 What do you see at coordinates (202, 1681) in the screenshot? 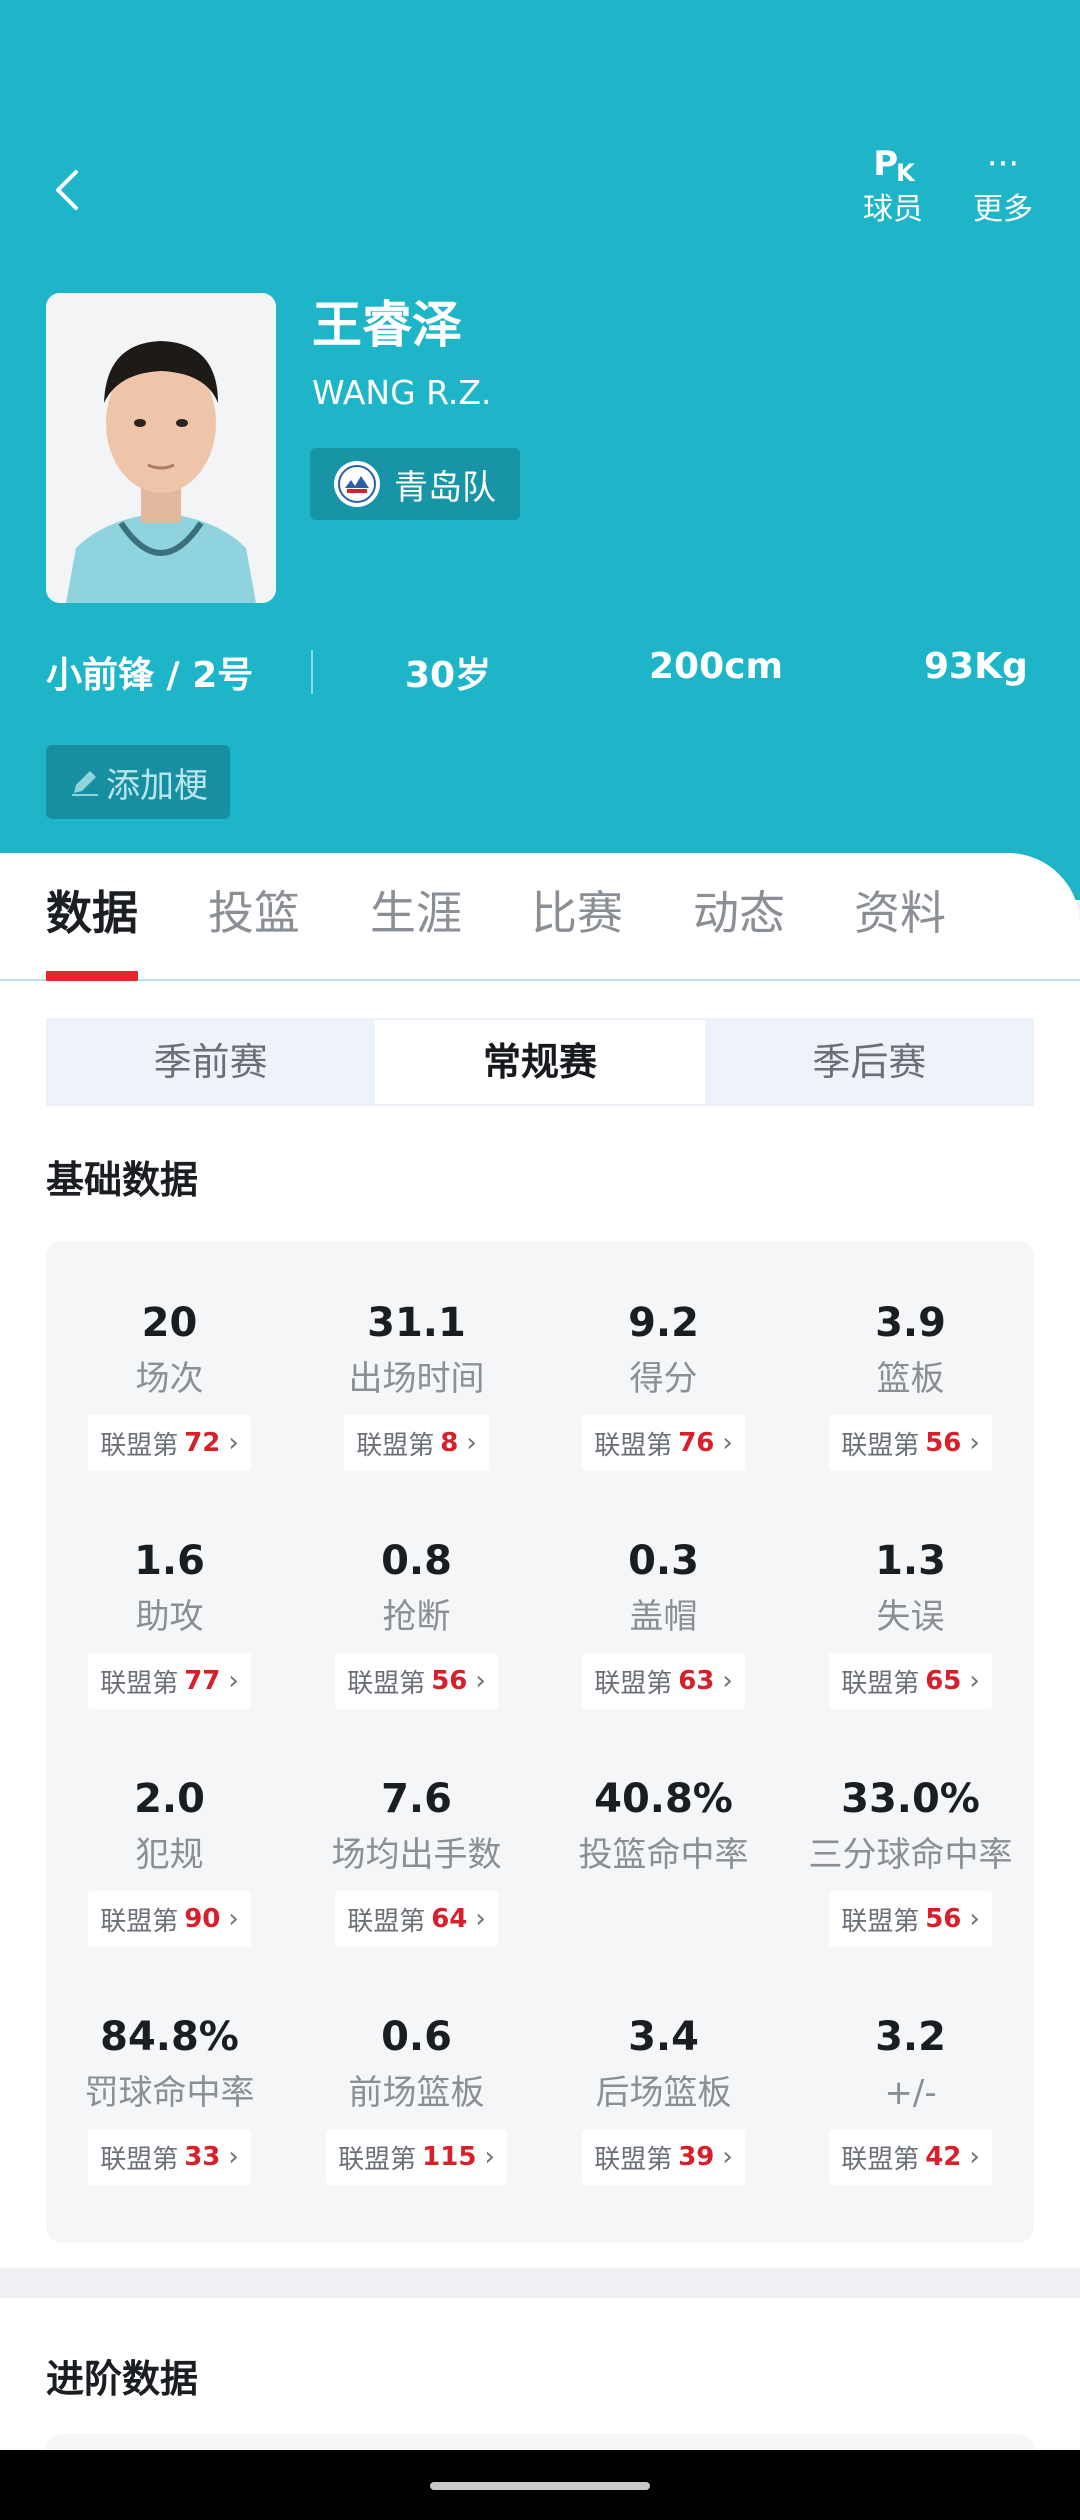
I see `rank-number: 77` at bounding box center [202, 1681].